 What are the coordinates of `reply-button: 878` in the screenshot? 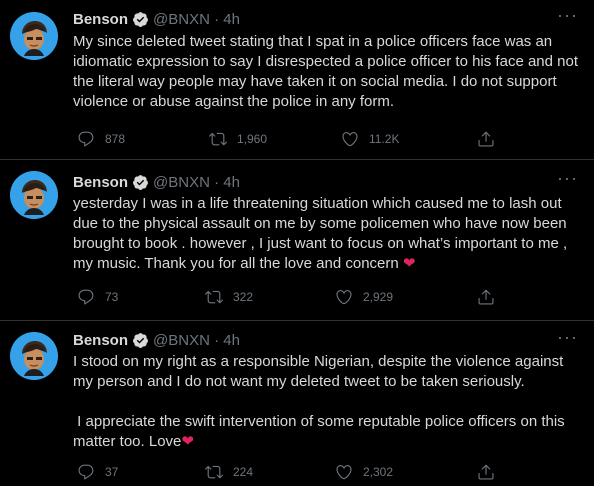 It's located at (101, 139).